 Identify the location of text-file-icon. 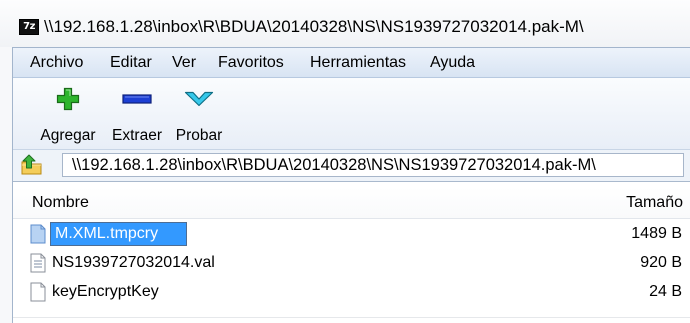
(38, 263).